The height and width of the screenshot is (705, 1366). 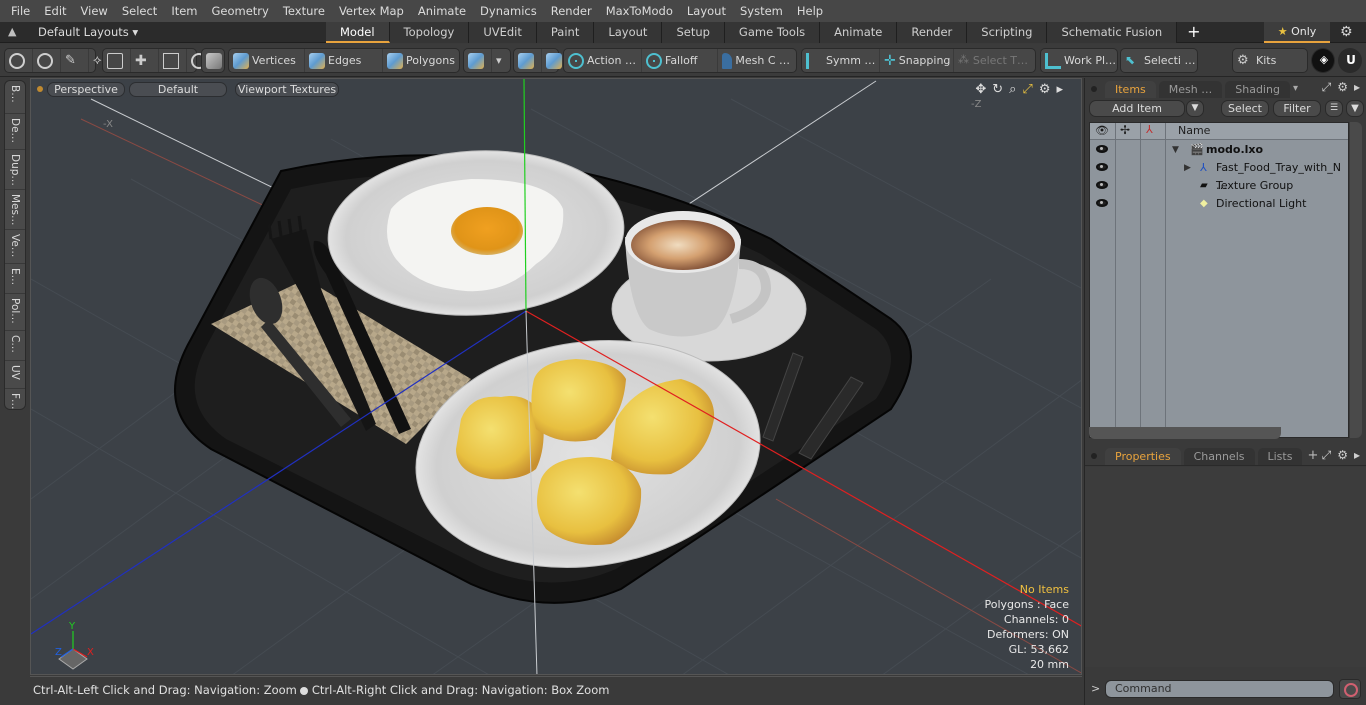 I want to click on properties-expand-icon: ⤢, so click(x=1327, y=455).